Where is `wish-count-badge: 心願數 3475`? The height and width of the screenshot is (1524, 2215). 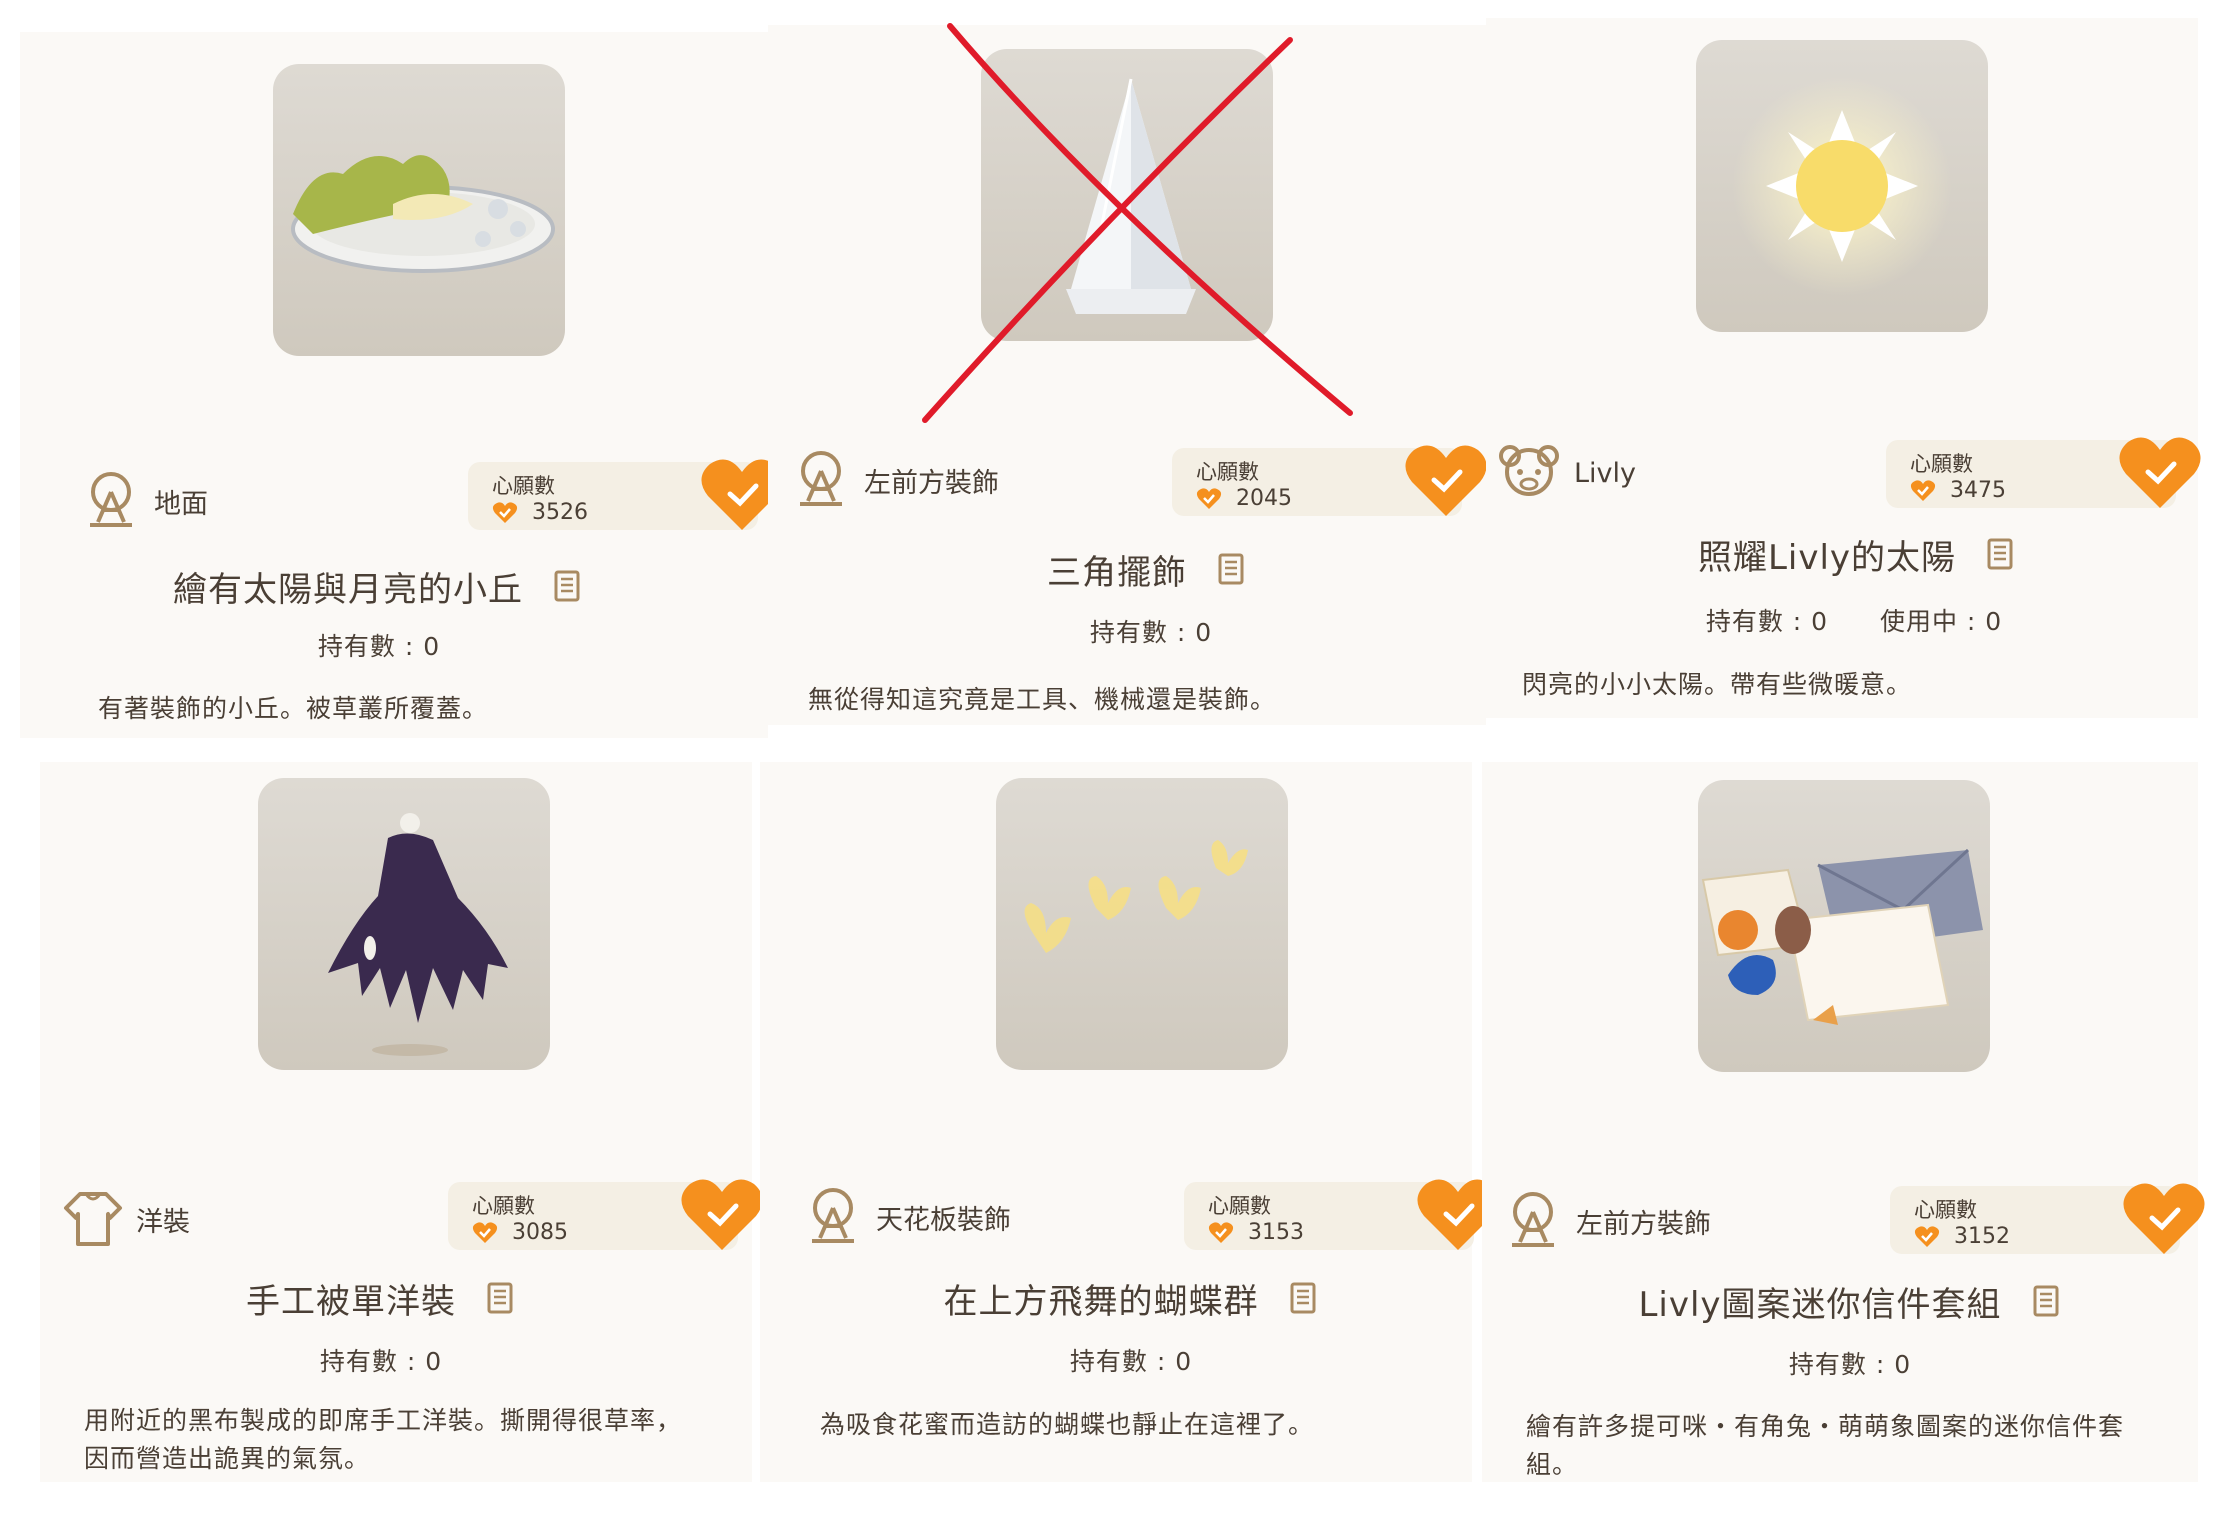 wish-count-badge: 心願數 3475 is located at coordinates (2043, 472).